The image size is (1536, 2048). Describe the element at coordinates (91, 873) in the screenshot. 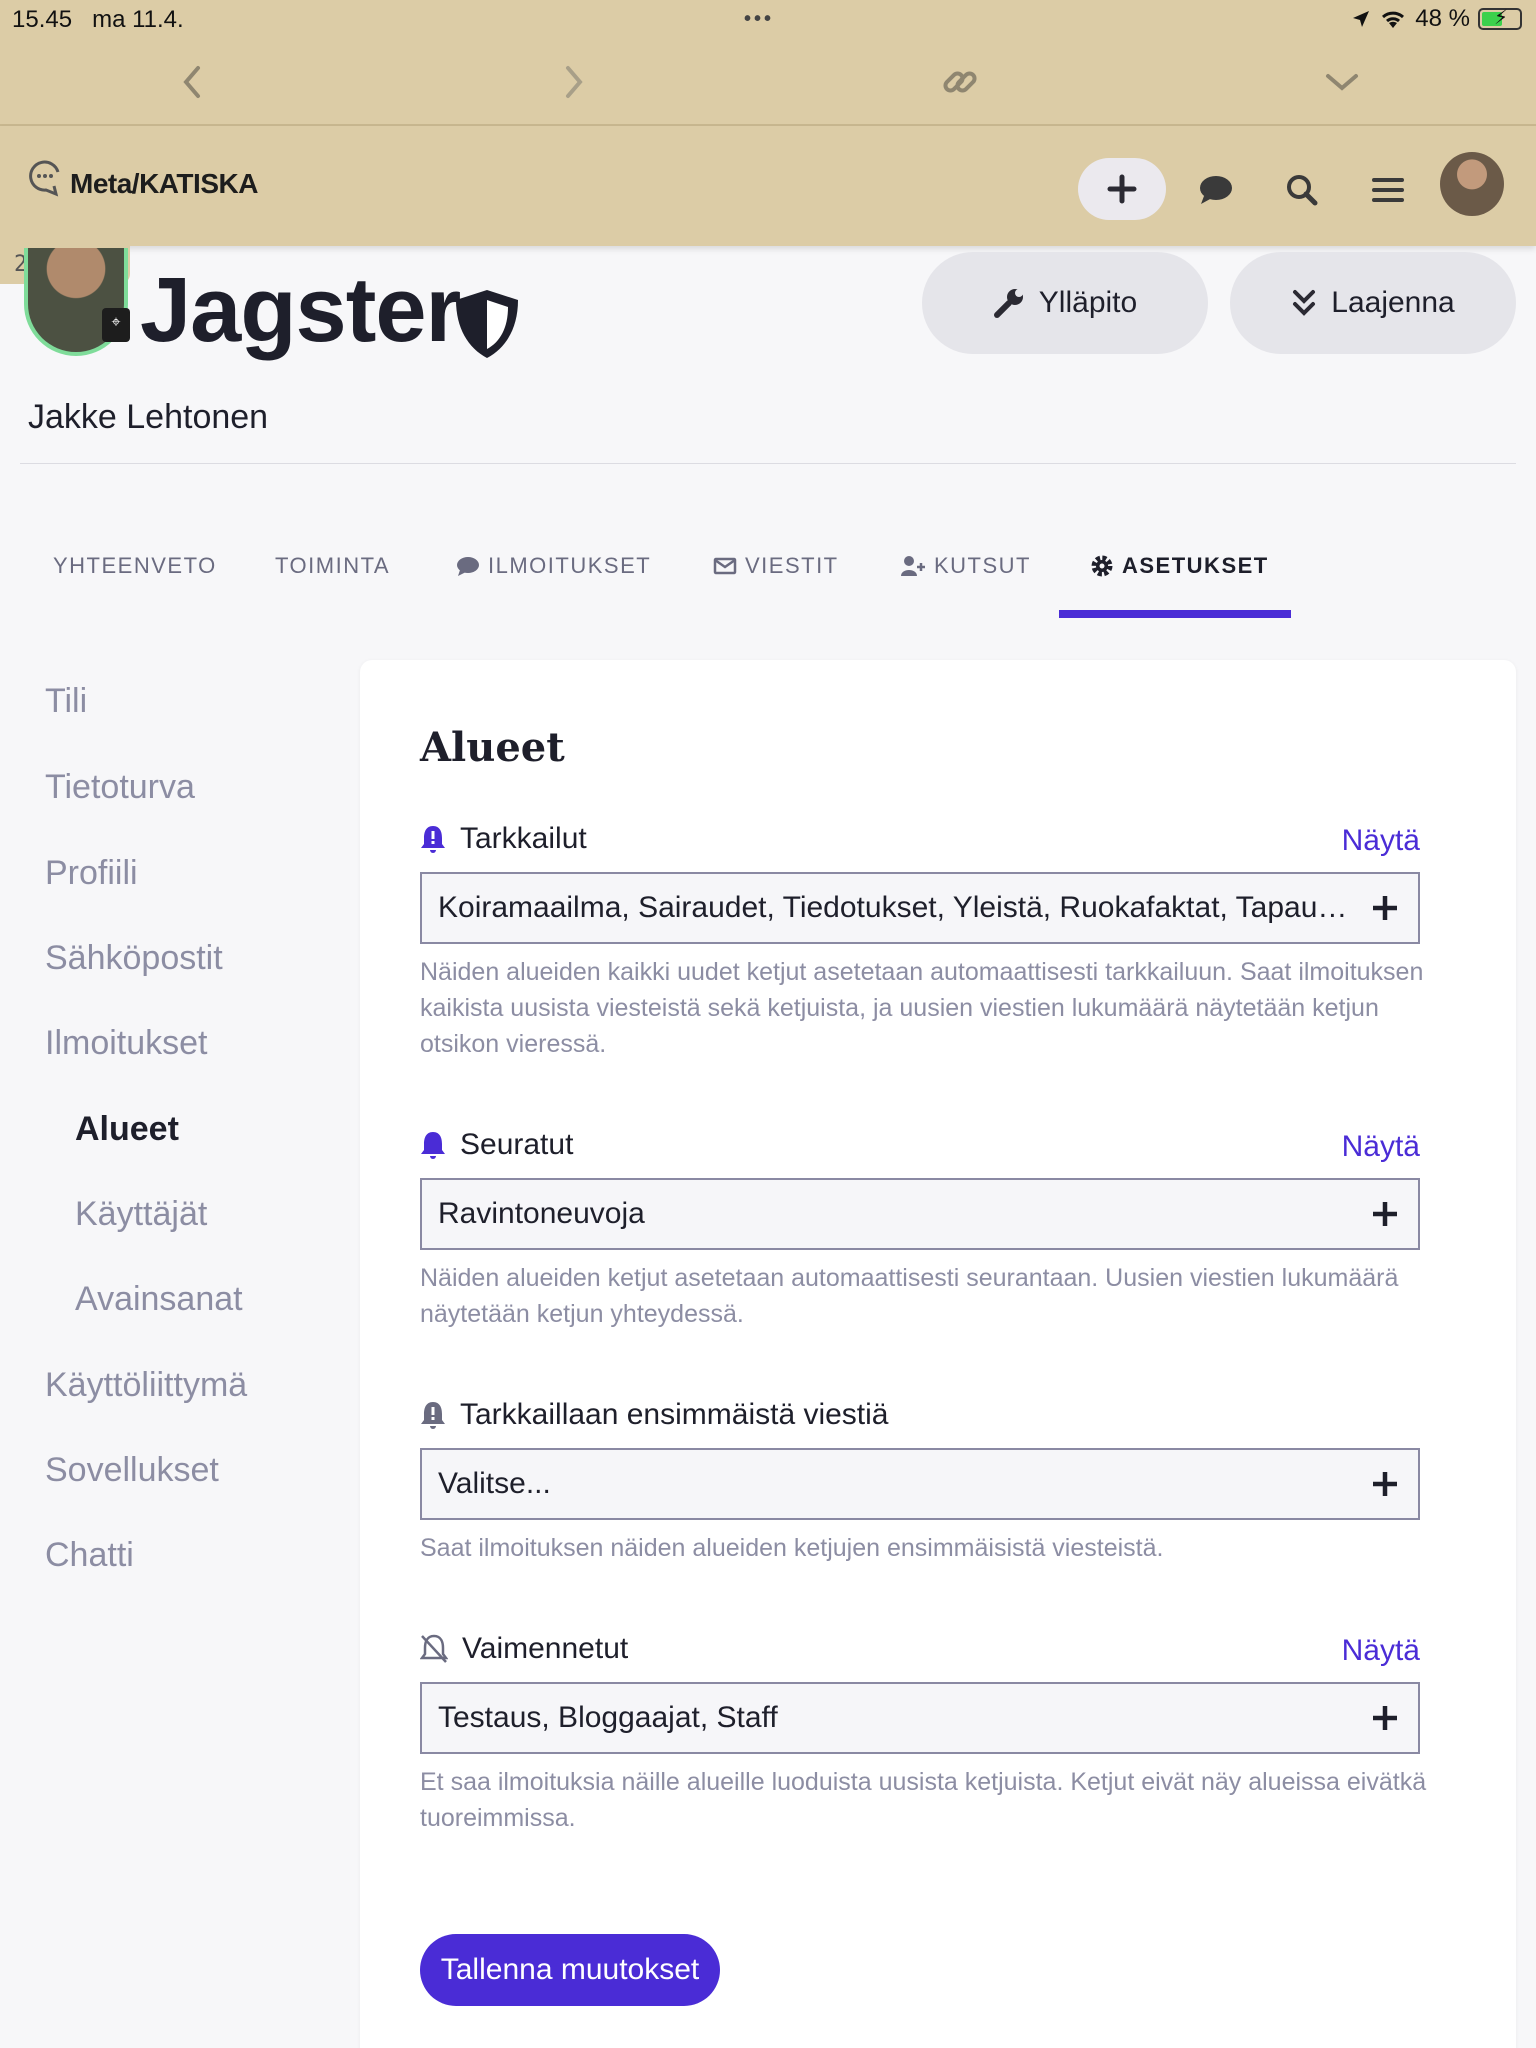

I see `sidebar-item-profile: Profiili` at that location.